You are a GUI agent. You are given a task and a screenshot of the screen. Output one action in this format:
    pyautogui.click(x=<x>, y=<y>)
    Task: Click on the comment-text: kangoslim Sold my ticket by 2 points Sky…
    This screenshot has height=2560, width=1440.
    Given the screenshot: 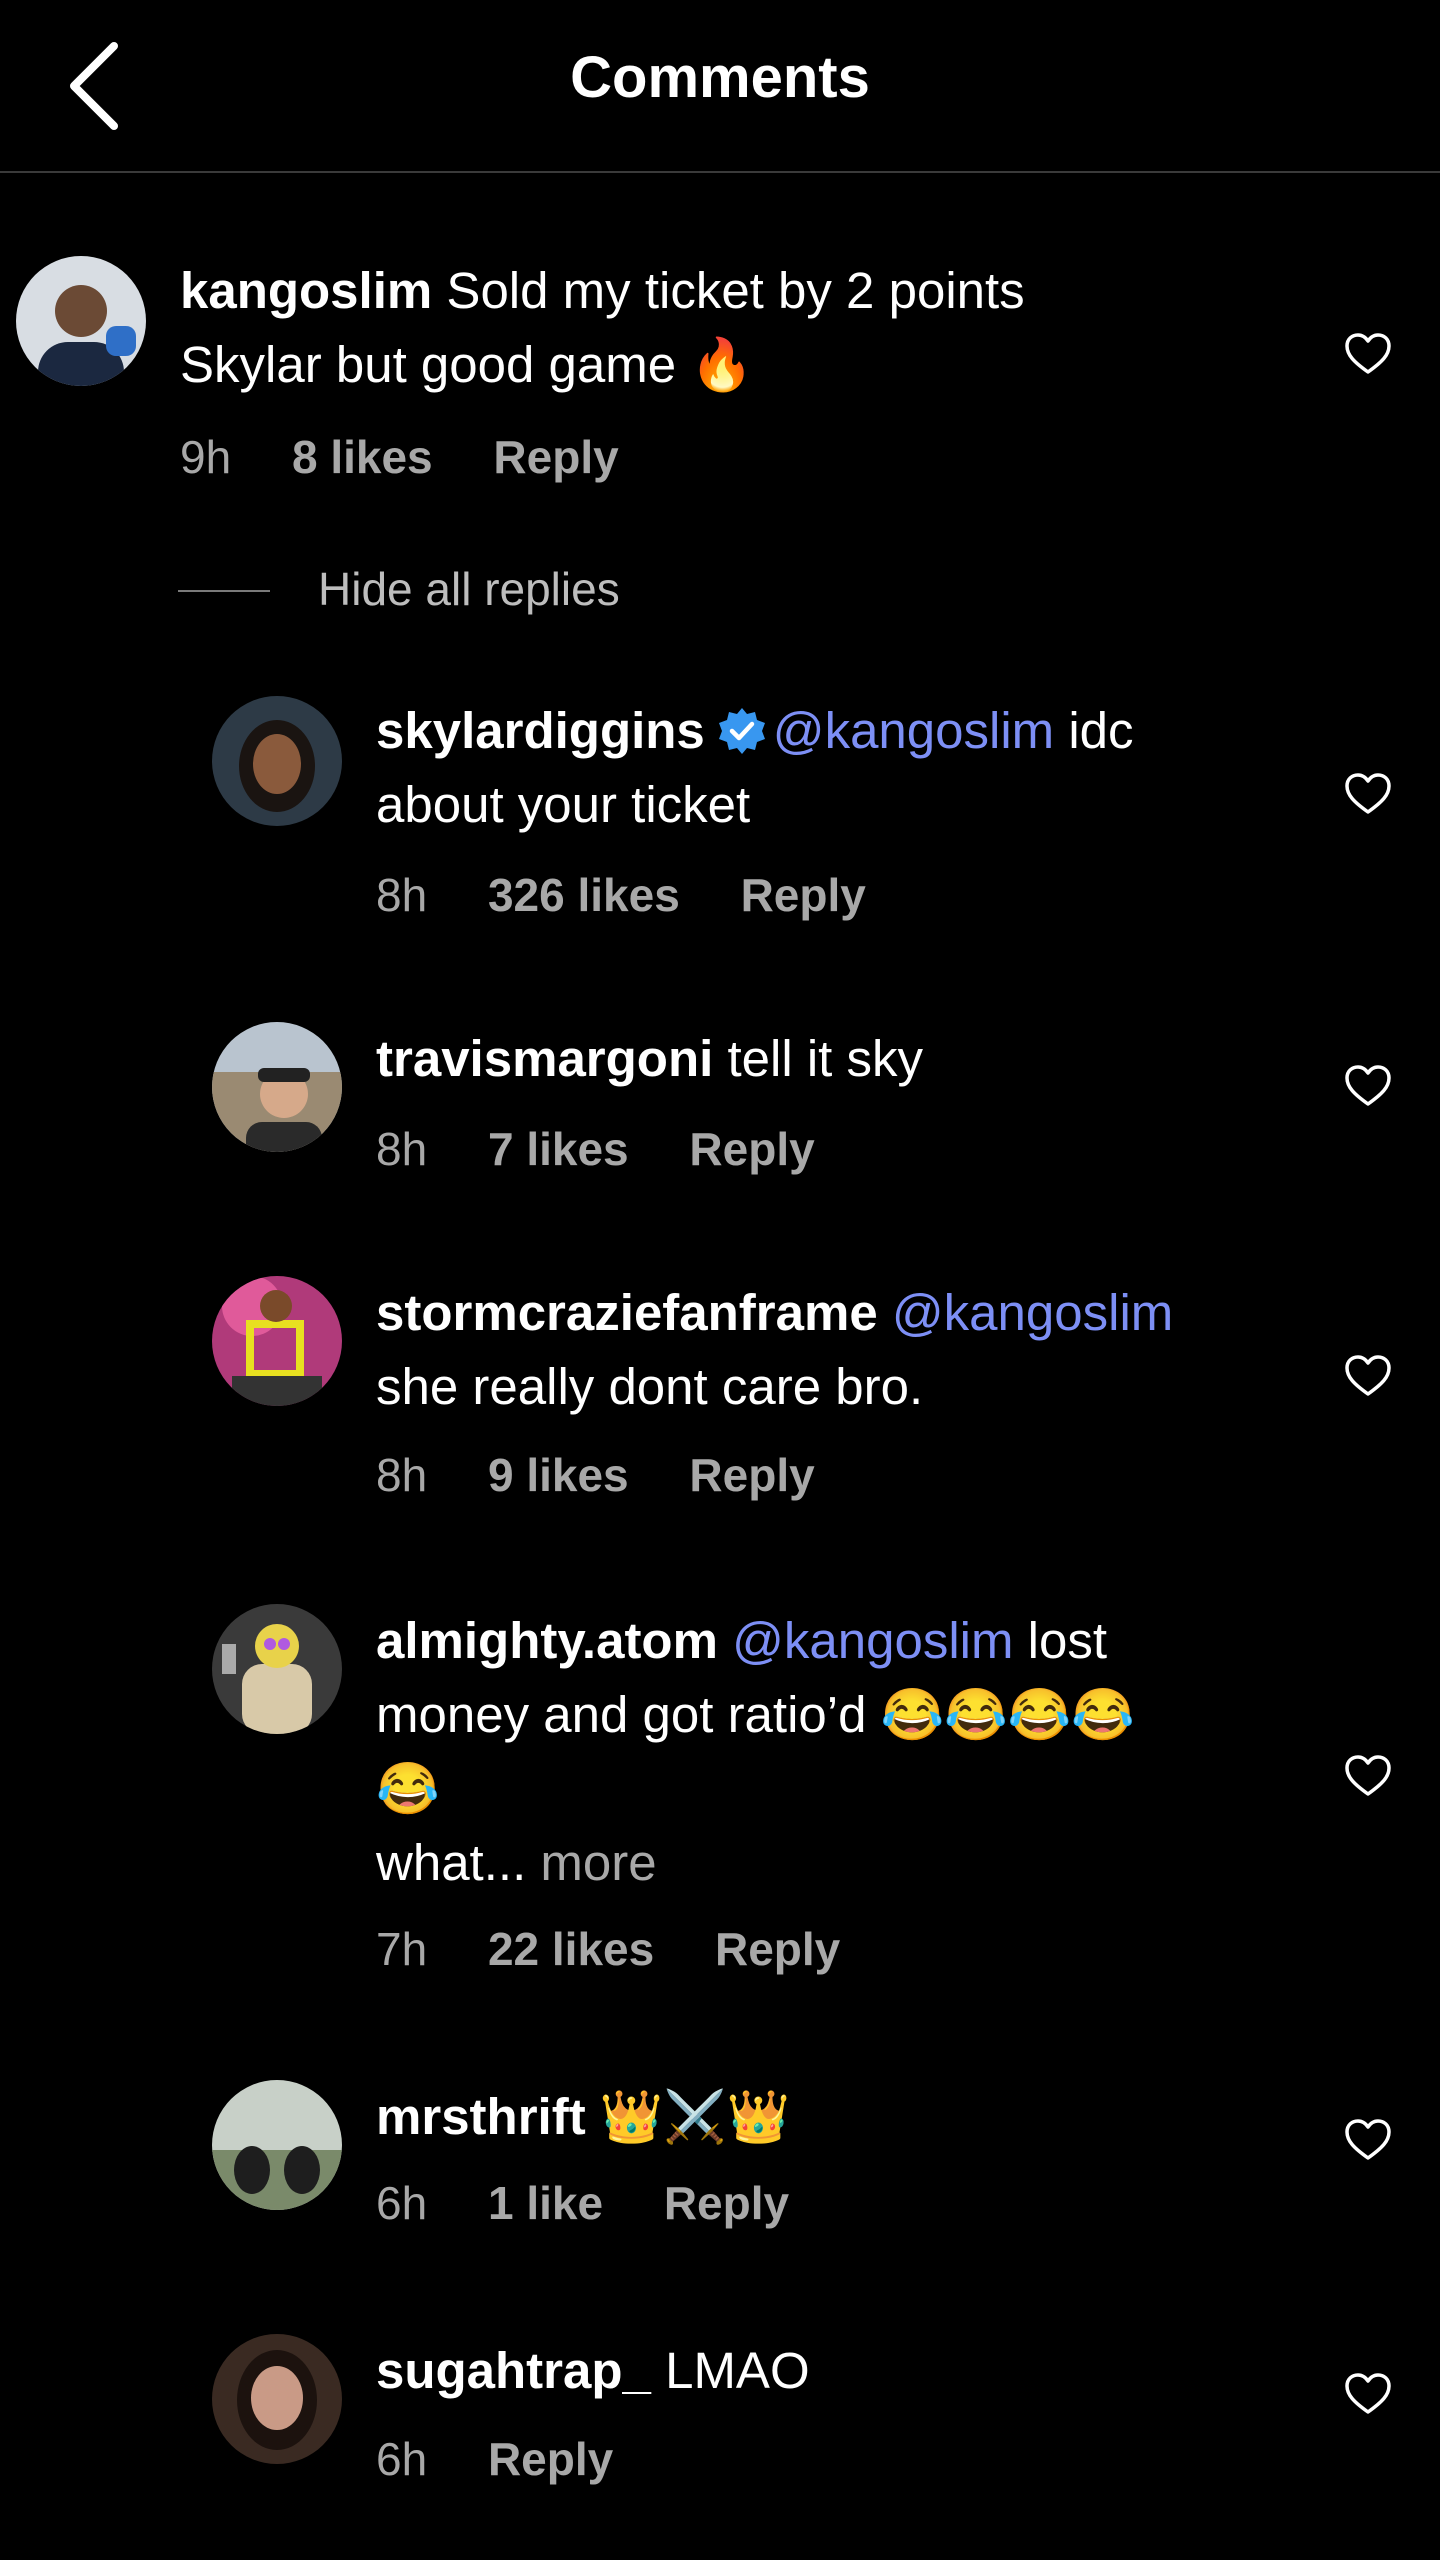 What is the action you would take?
    pyautogui.click(x=730, y=328)
    